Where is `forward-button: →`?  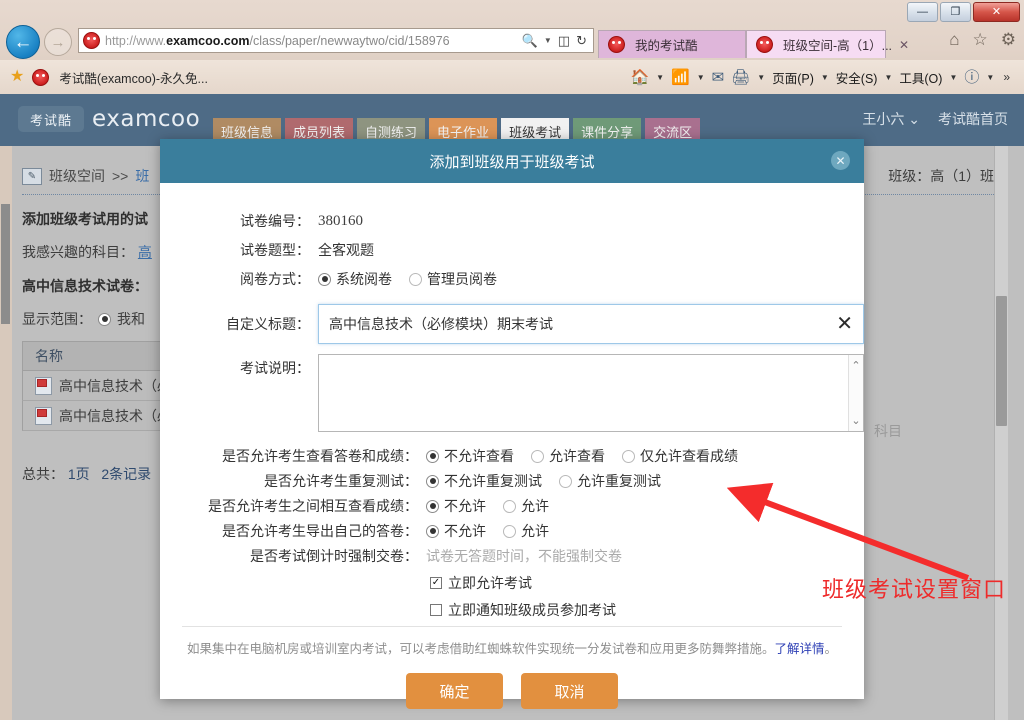
forward-button: → is located at coordinates (58, 42).